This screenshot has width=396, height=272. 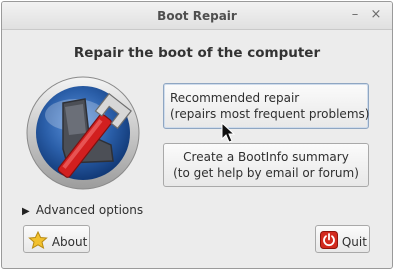 What do you see at coordinates (266, 173) in the screenshot?
I see `bootinfo-summary-sublabel: (to get help by email or forum)` at bounding box center [266, 173].